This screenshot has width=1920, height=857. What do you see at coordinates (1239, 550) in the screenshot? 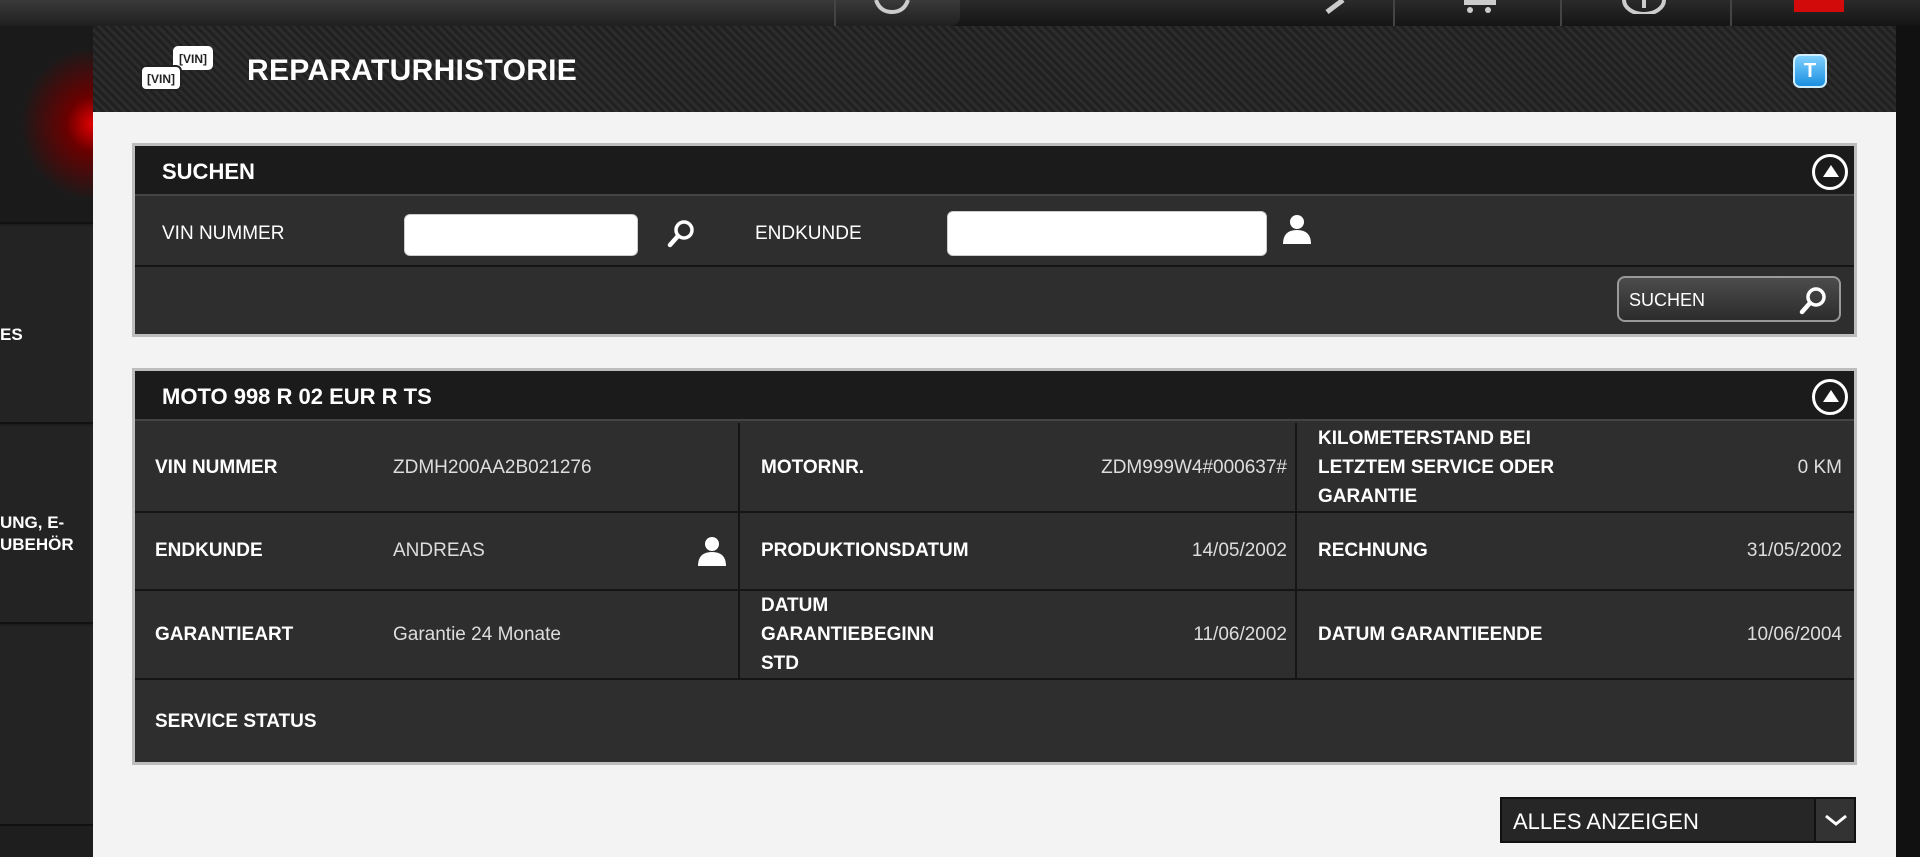
I see `production-date-value: 14/05/2002` at bounding box center [1239, 550].